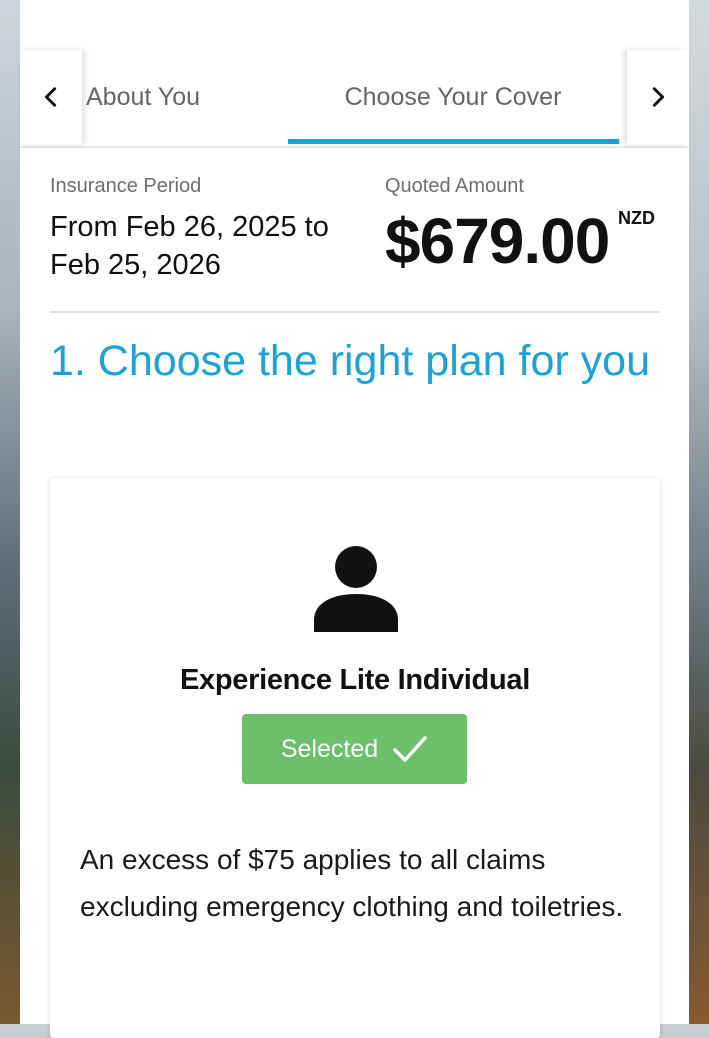  Describe the element at coordinates (453, 141) in the screenshot. I see `active-tab-indicator` at that location.